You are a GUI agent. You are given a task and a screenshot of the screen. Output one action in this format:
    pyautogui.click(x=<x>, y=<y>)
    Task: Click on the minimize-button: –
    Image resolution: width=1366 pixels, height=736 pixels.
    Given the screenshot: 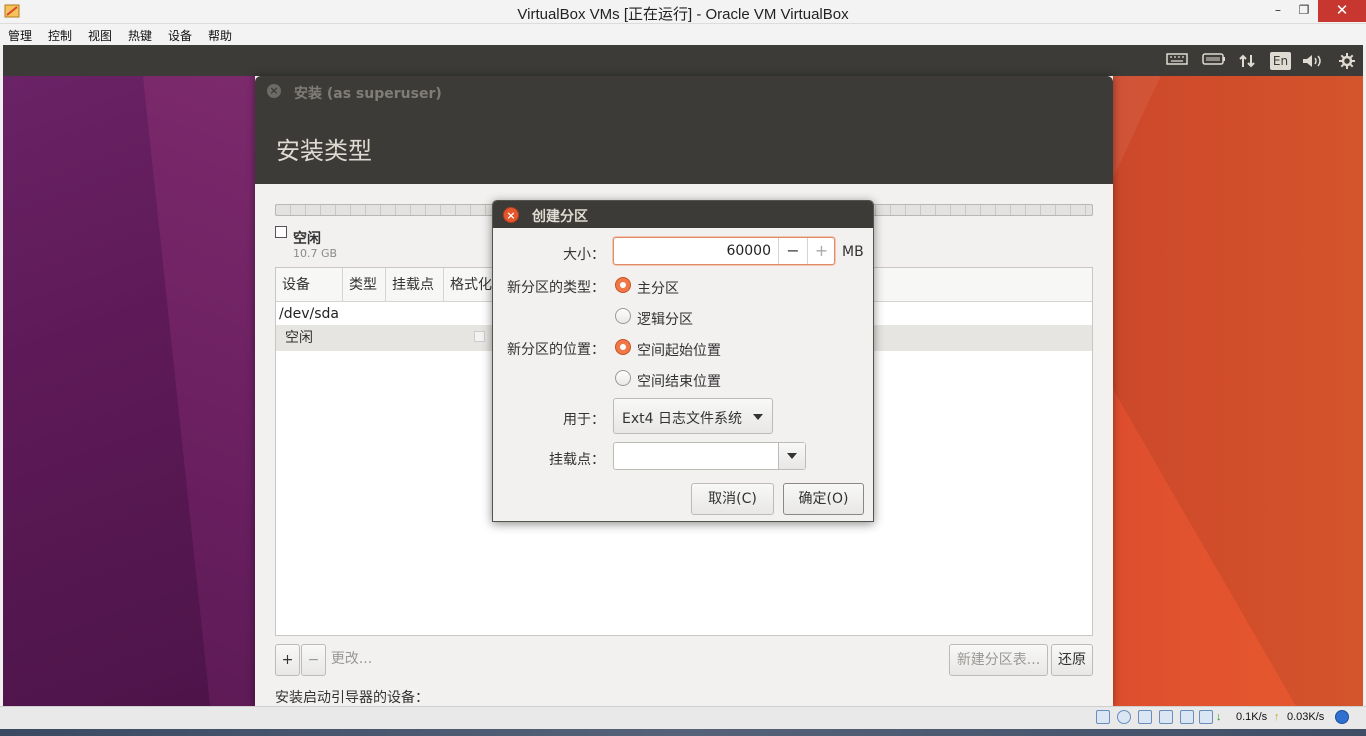 What is the action you would take?
    pyautogui.click(x=1278, y=11)
    